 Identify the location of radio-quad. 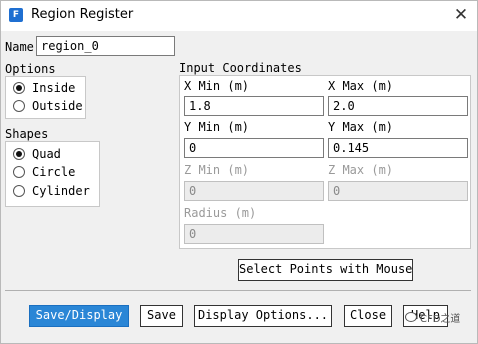
(19, 154).